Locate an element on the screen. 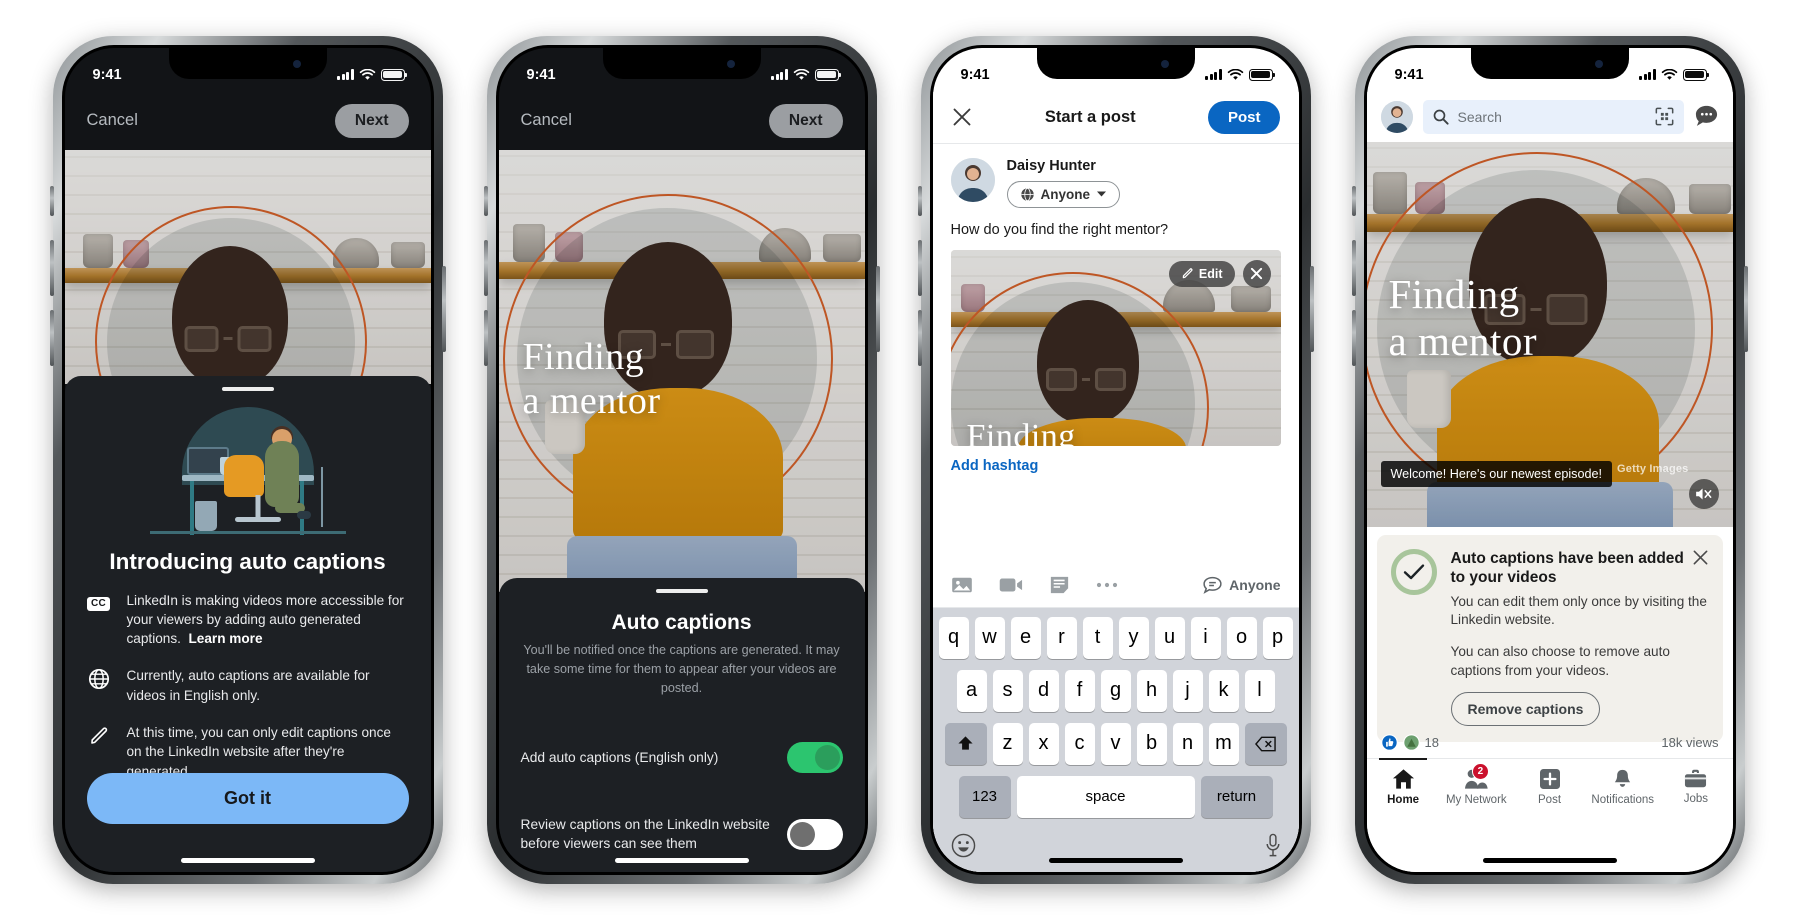  backspace-key is located at coordinates (1265, 743).